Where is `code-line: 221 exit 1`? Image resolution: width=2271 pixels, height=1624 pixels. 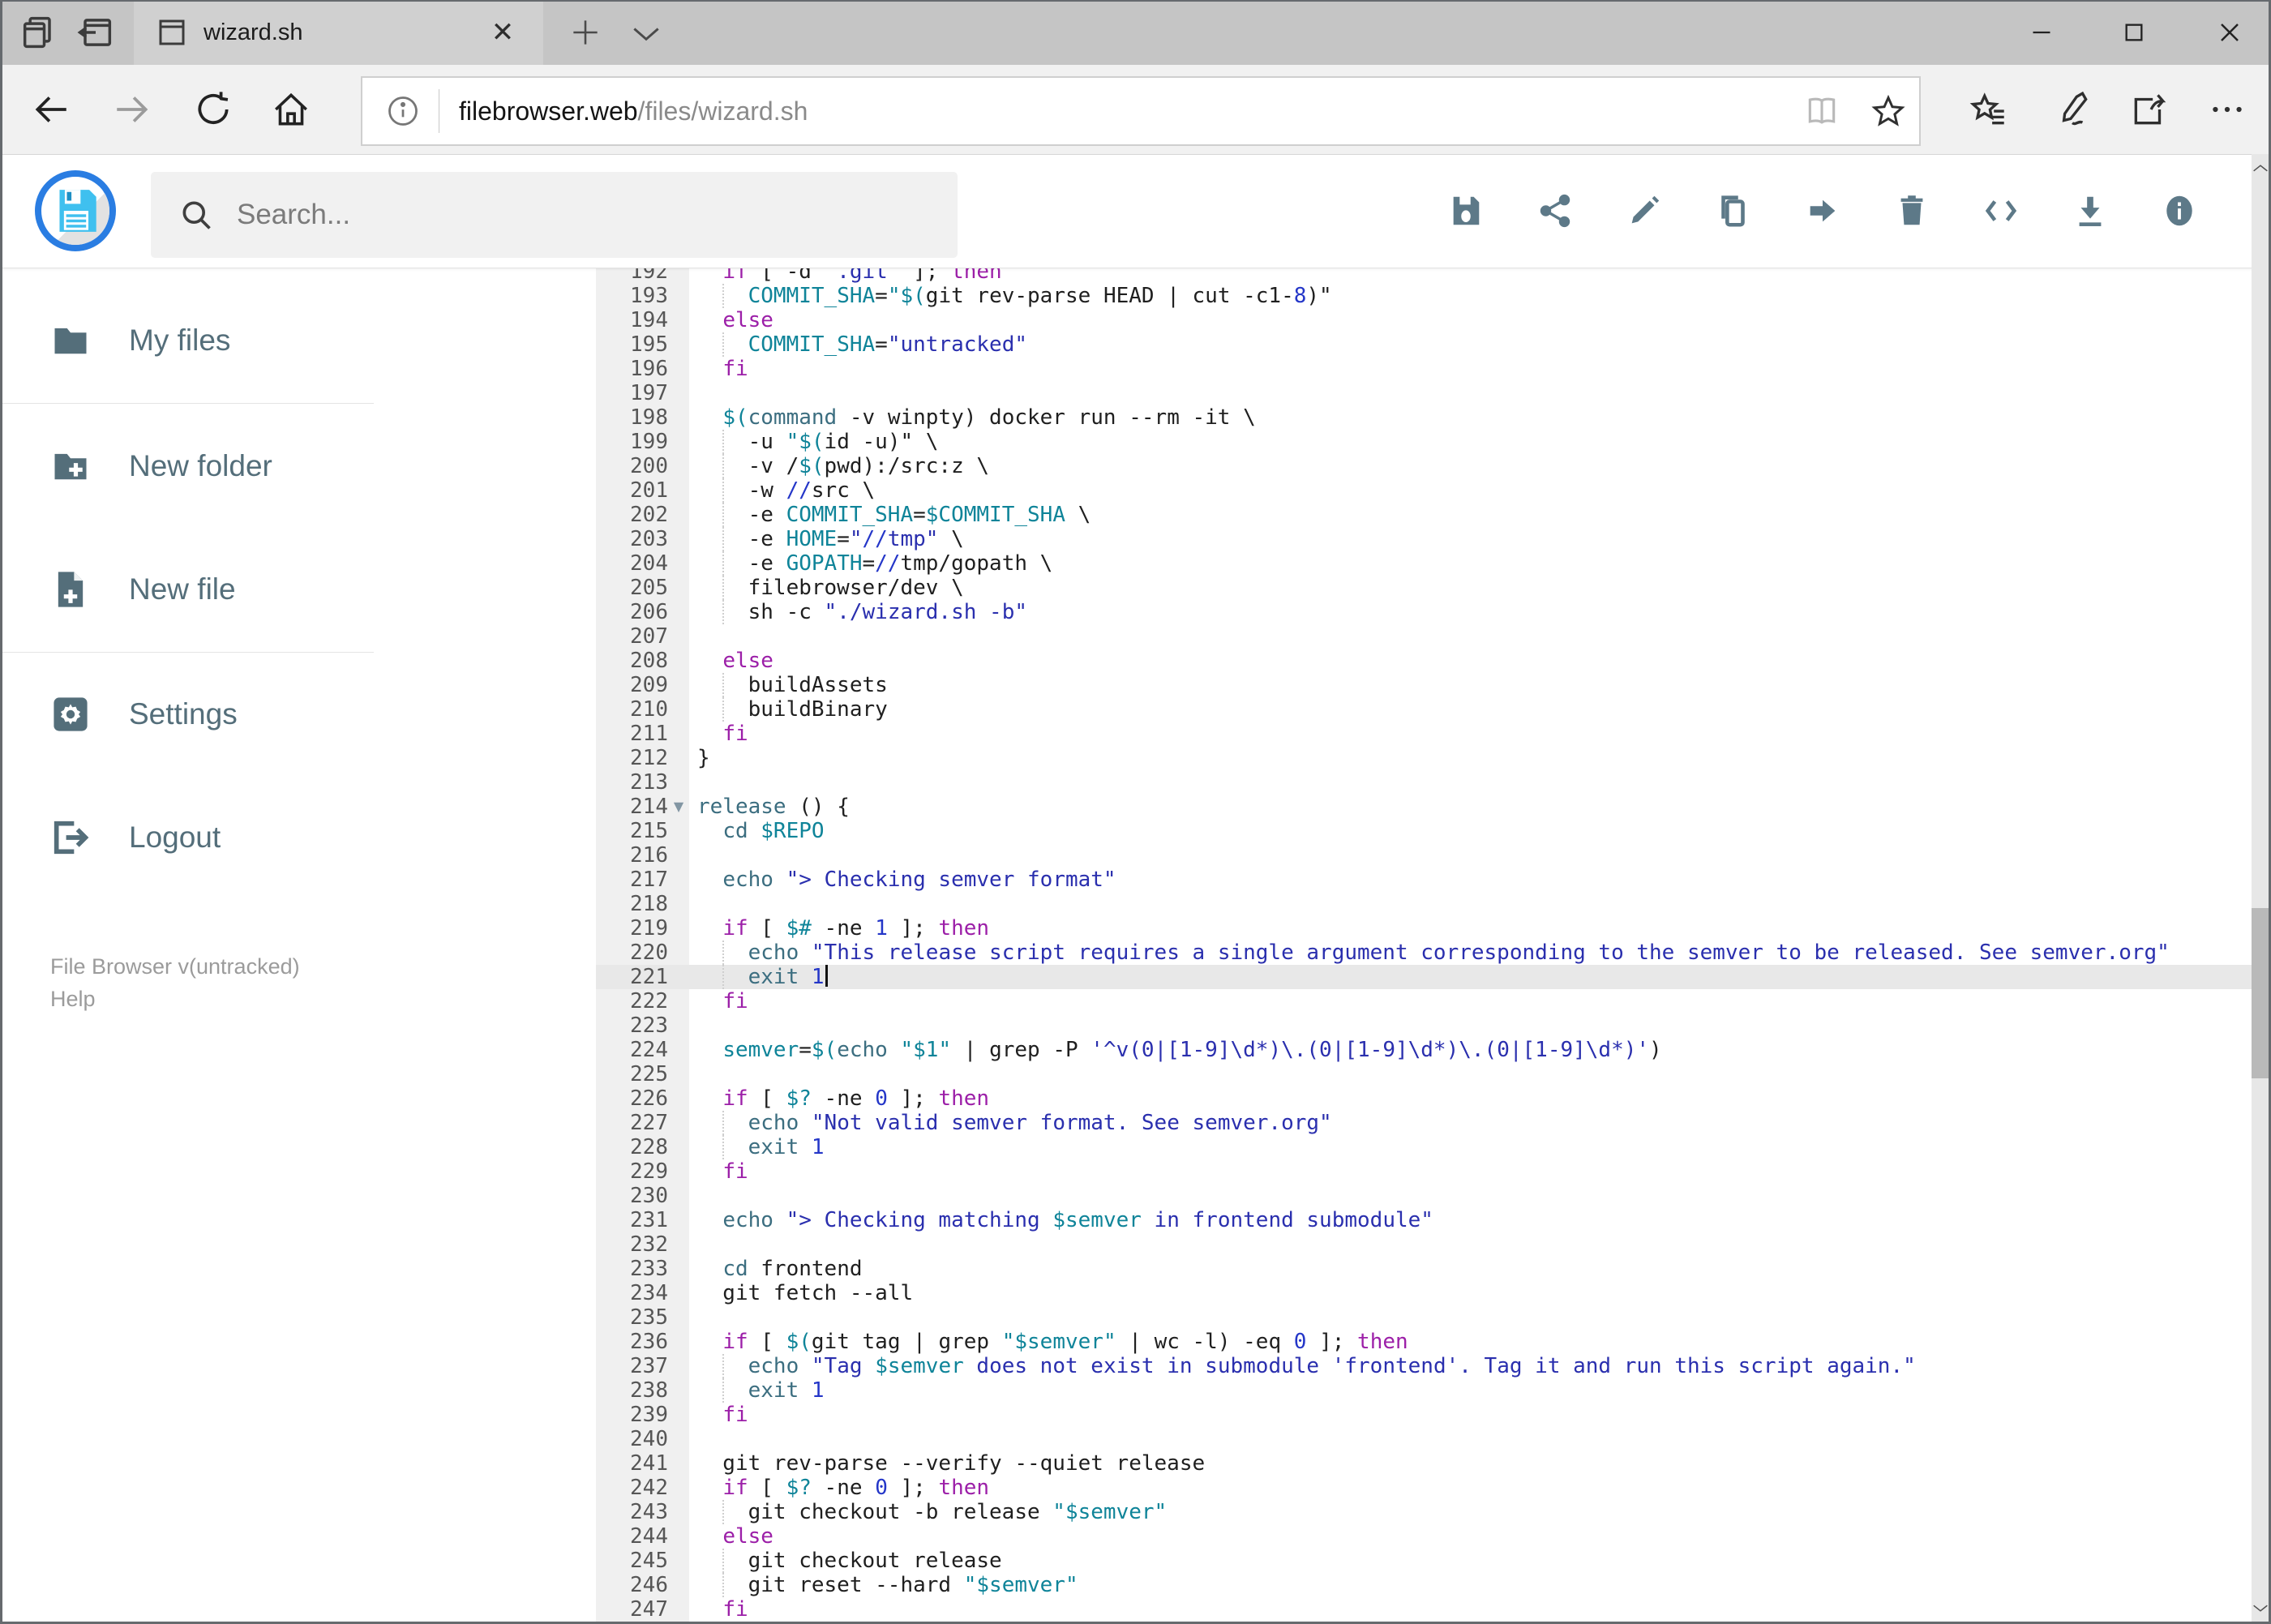
code-line: 221 exit 1 is located at coordinates (1424, 977).